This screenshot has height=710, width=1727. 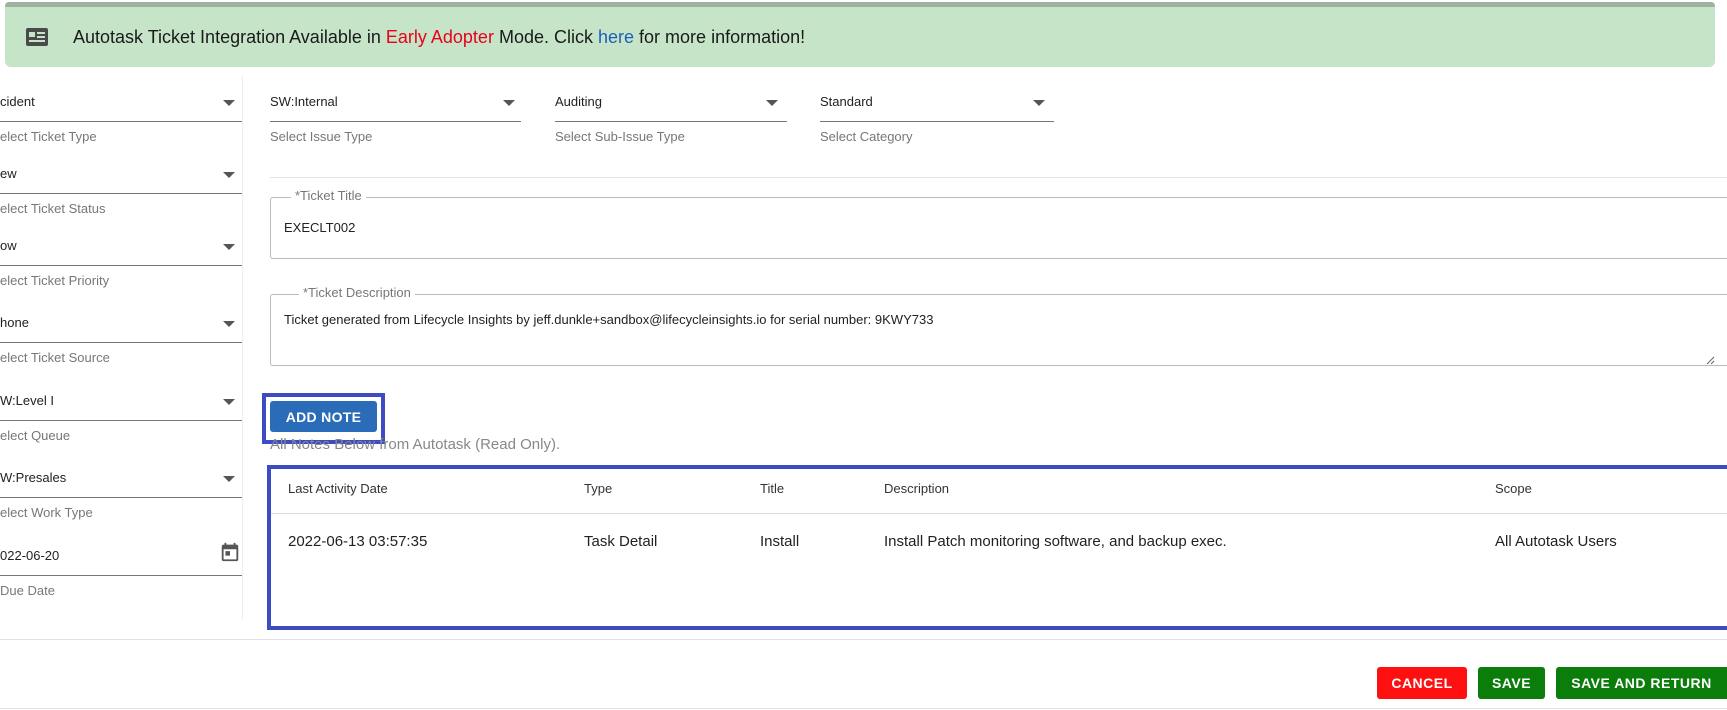 I want to click on ticket-source-underline, so click(x=121, y=342).